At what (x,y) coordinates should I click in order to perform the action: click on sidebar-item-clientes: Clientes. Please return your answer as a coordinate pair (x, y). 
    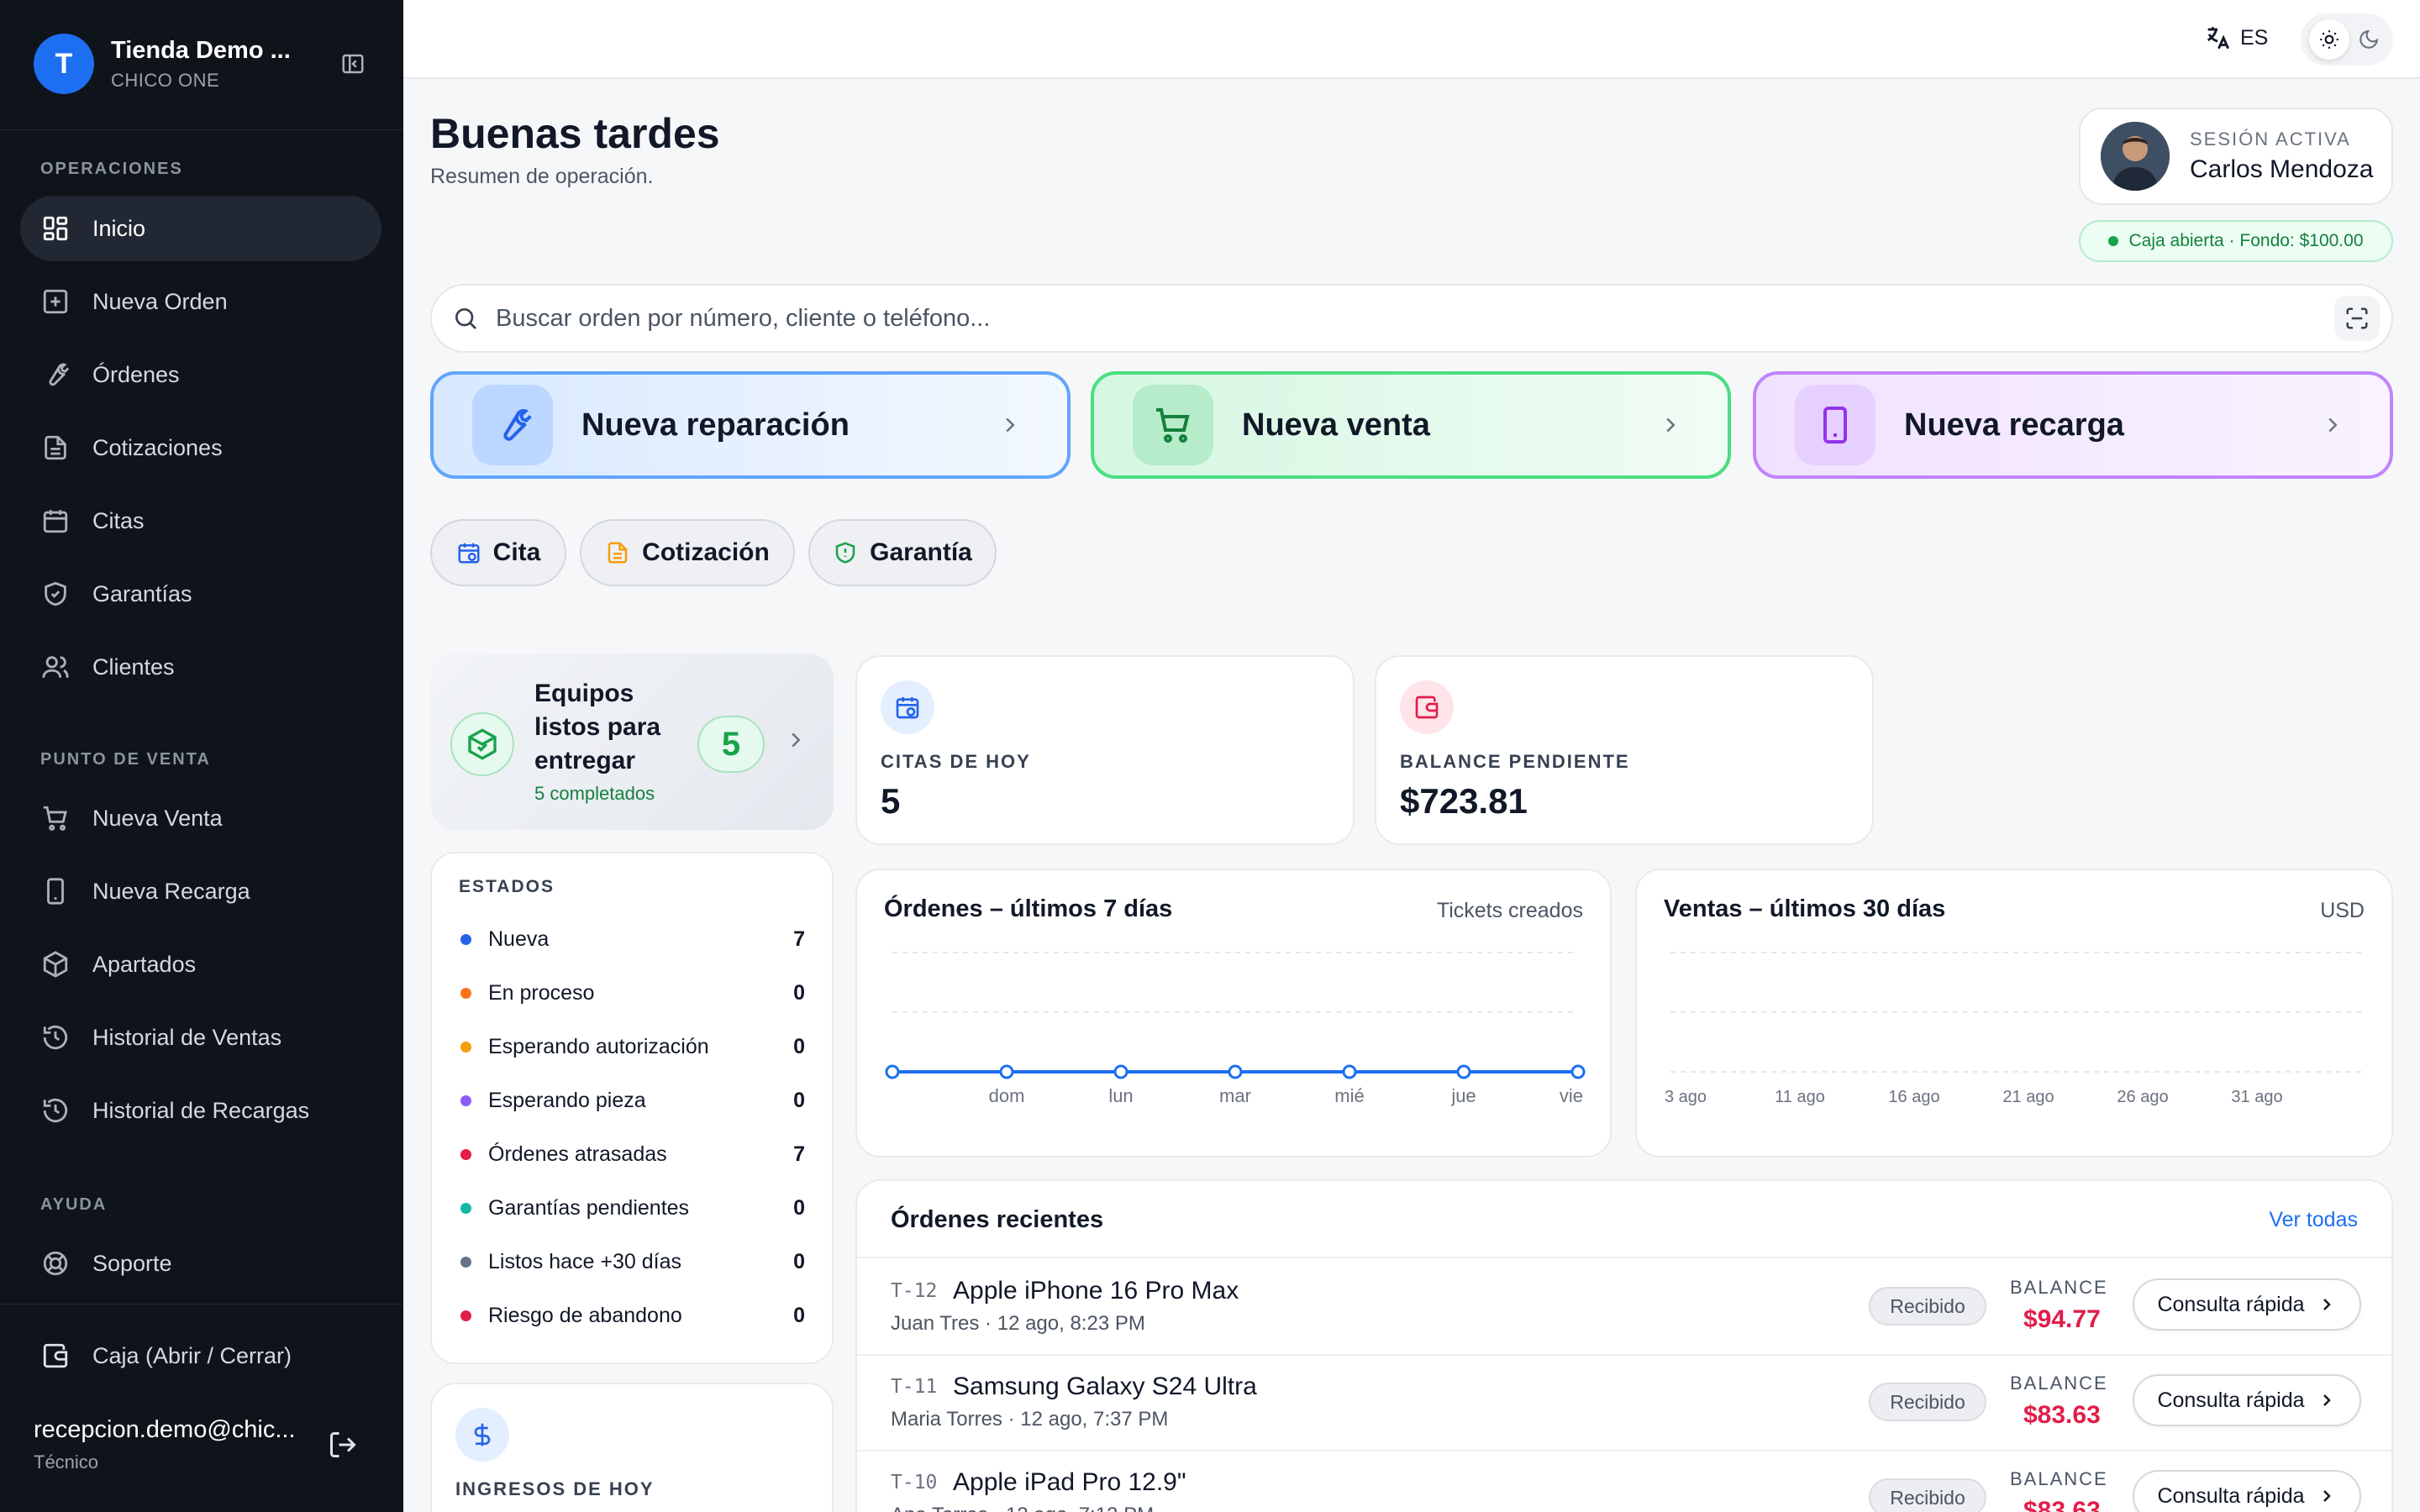
    Looking at the image, I should click on (200, 667).